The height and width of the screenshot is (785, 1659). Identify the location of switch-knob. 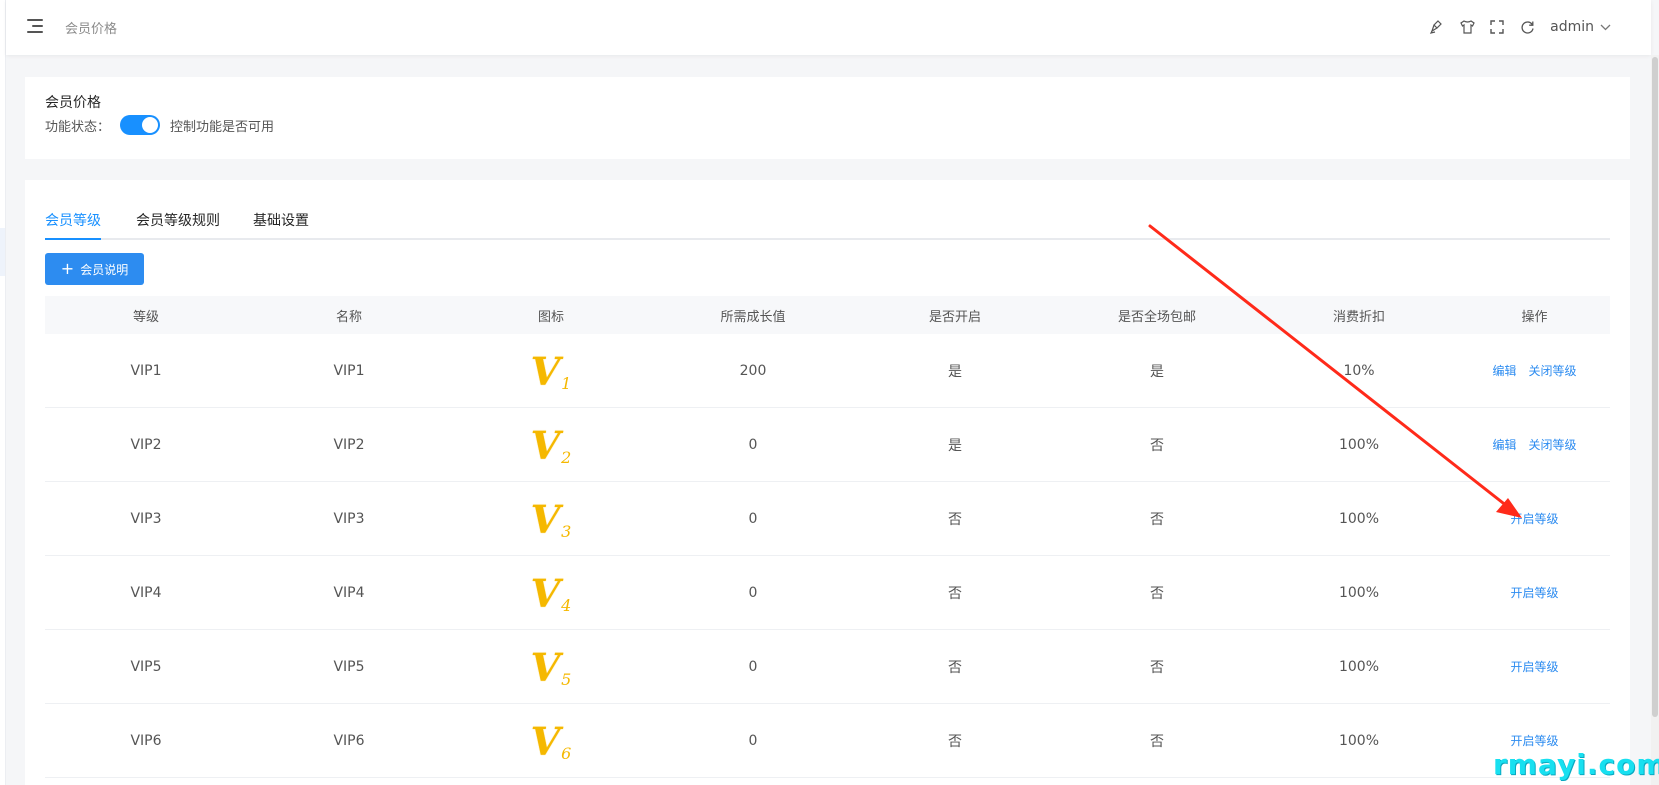
(150, 125).